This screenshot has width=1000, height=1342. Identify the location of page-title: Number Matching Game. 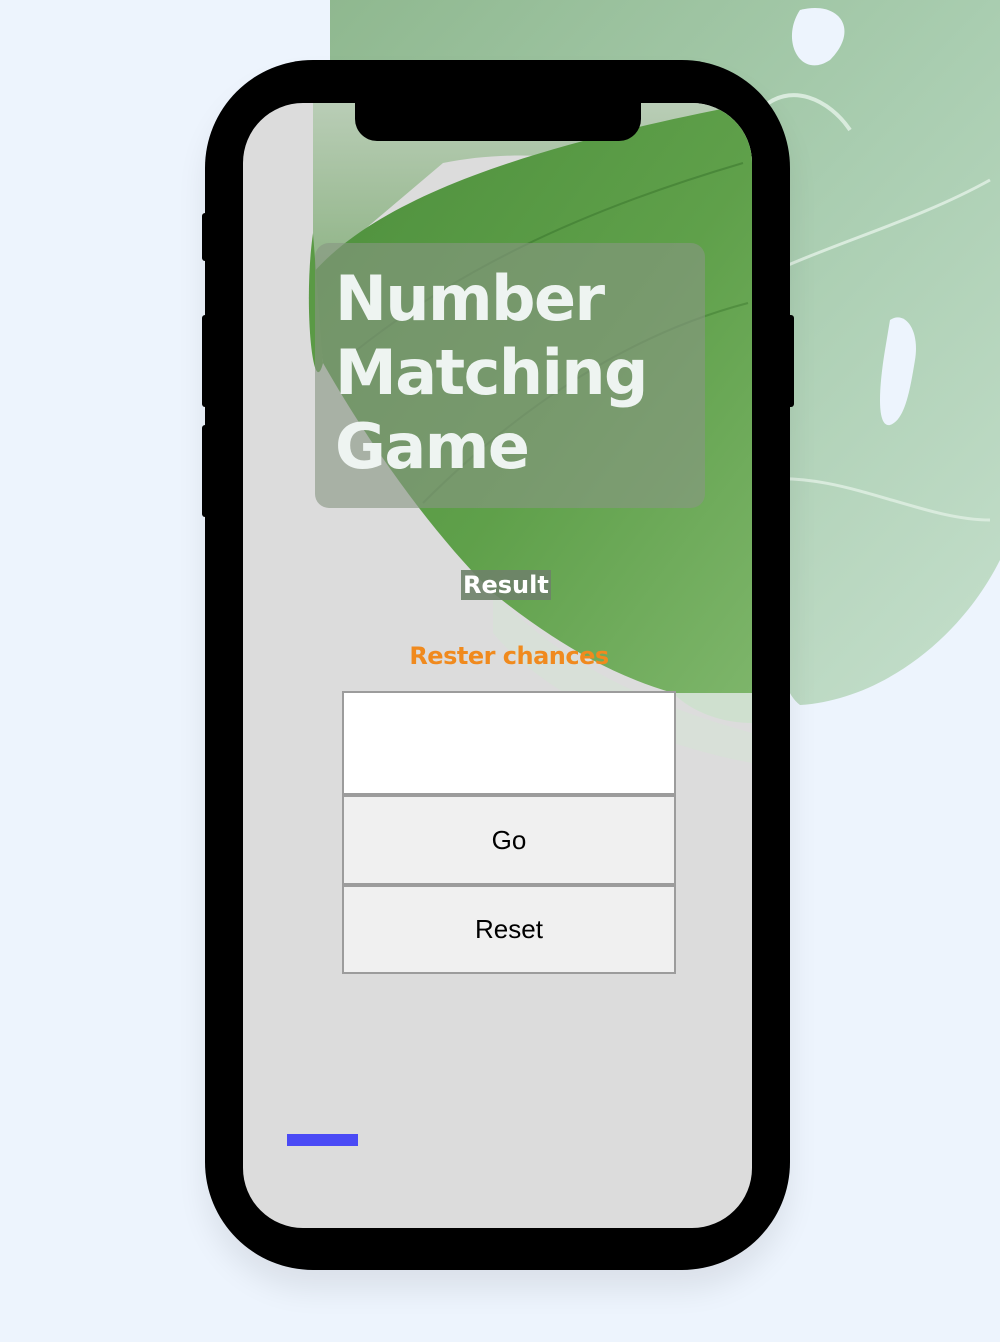
(520, 373).